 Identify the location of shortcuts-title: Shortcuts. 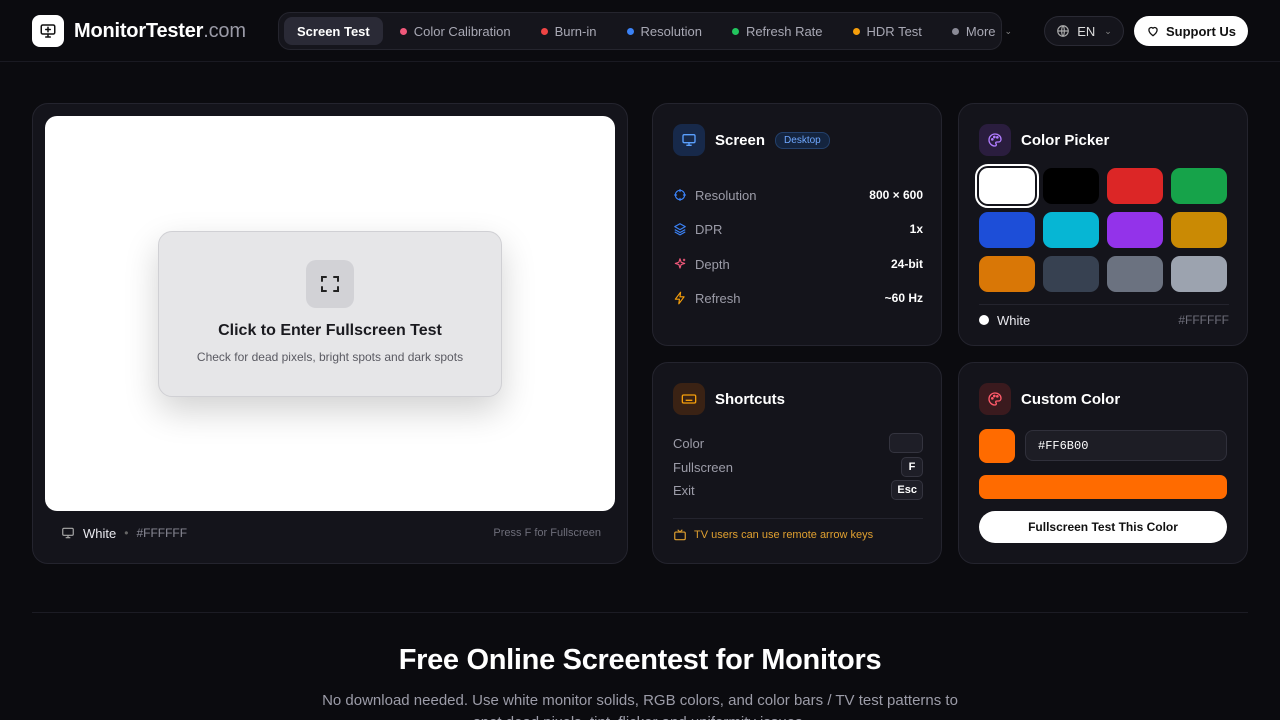
(750, 399).